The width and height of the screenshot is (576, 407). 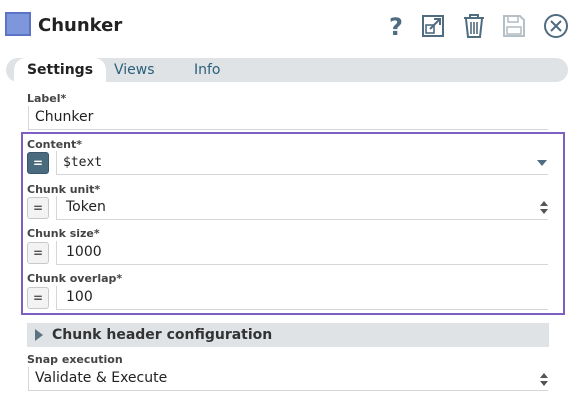 What do you see at coordinates (207, 70) in the screenshot?
I see `tab-info: Info` at bounding box center [207, 70].